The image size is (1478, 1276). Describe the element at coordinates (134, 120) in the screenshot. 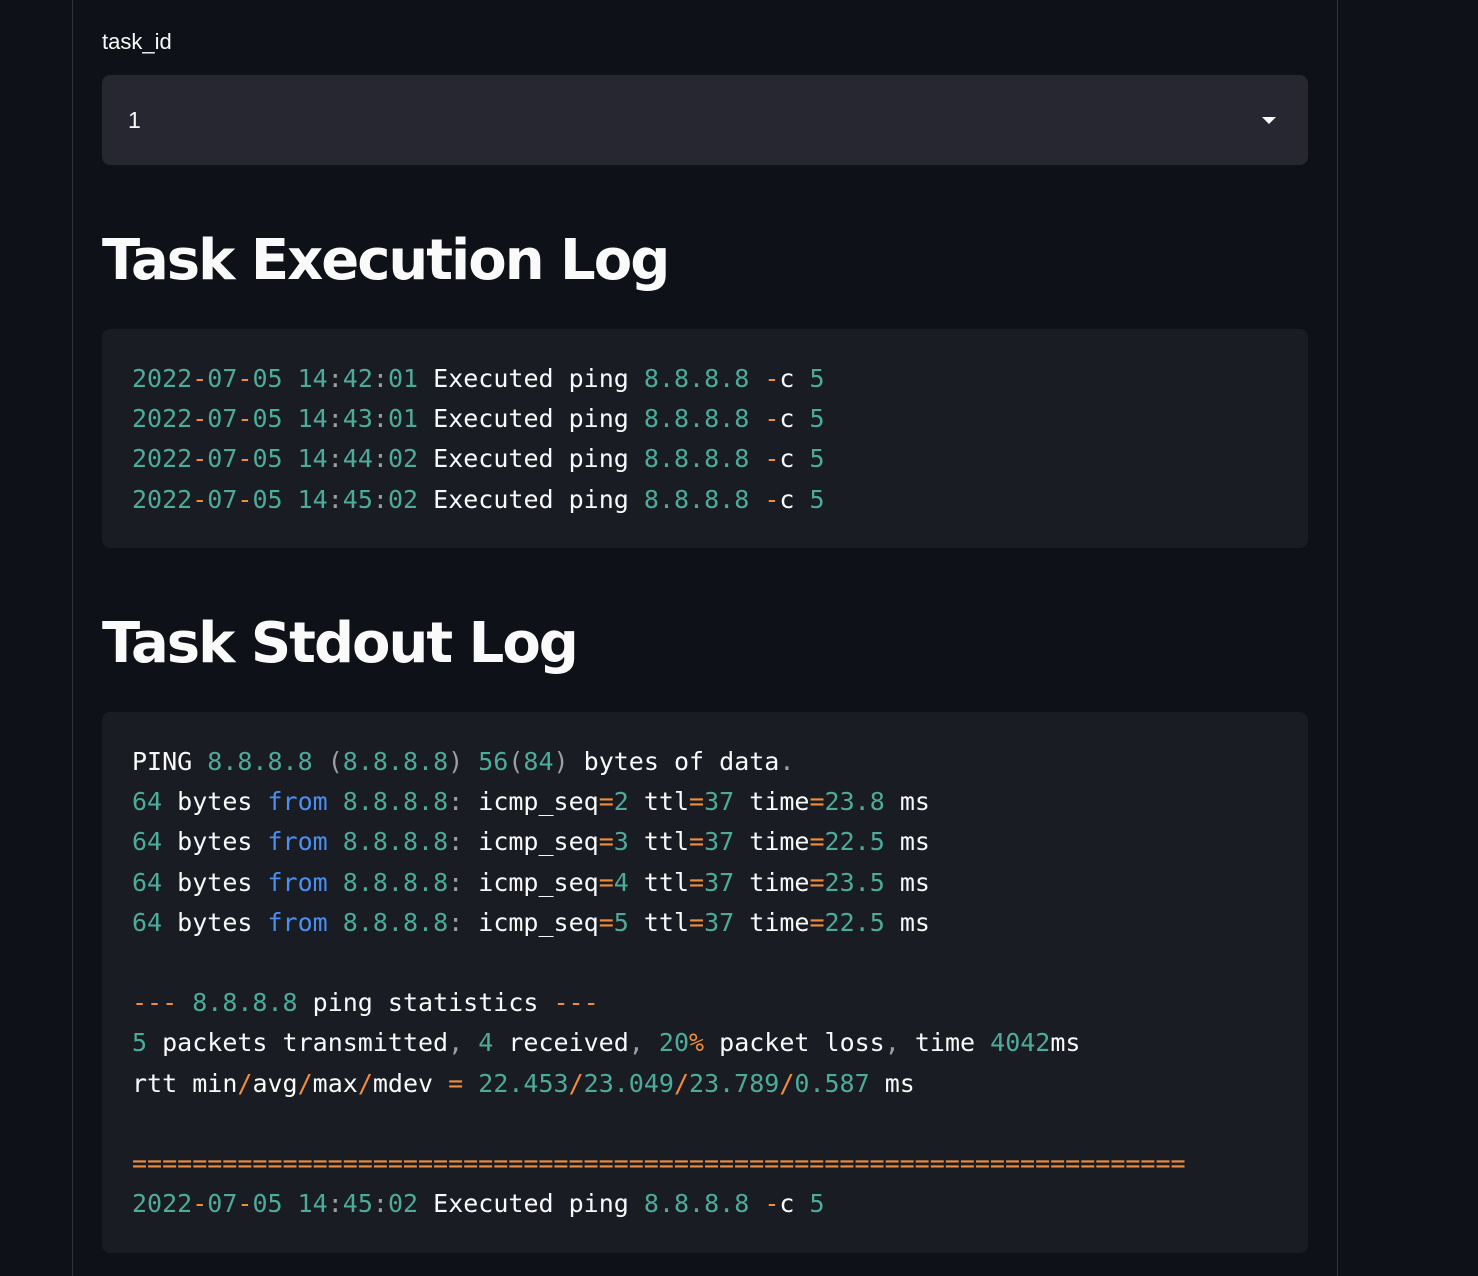

I see `task-id-selected-value: 1` at that location.